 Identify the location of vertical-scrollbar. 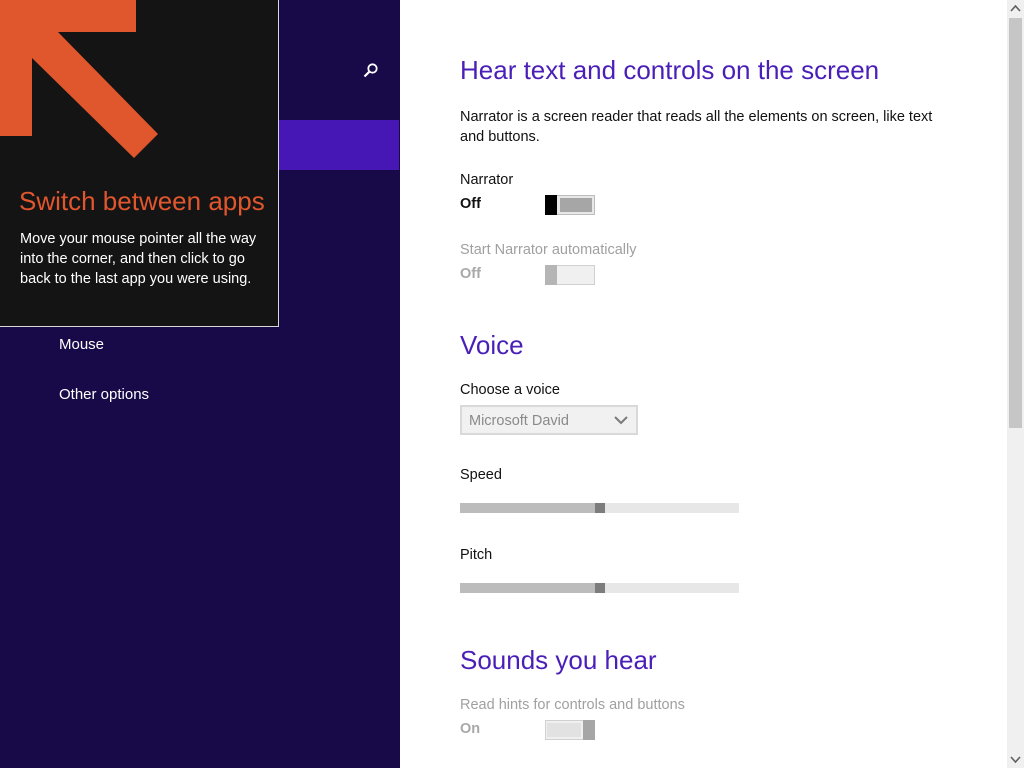
(1015, 384).